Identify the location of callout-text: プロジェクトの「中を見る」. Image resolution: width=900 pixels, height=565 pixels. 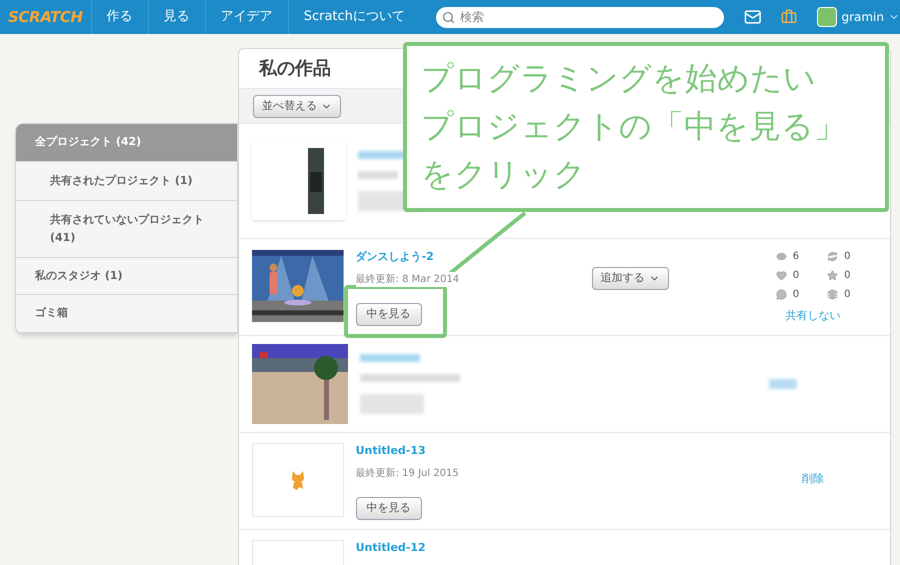
(633, 126).